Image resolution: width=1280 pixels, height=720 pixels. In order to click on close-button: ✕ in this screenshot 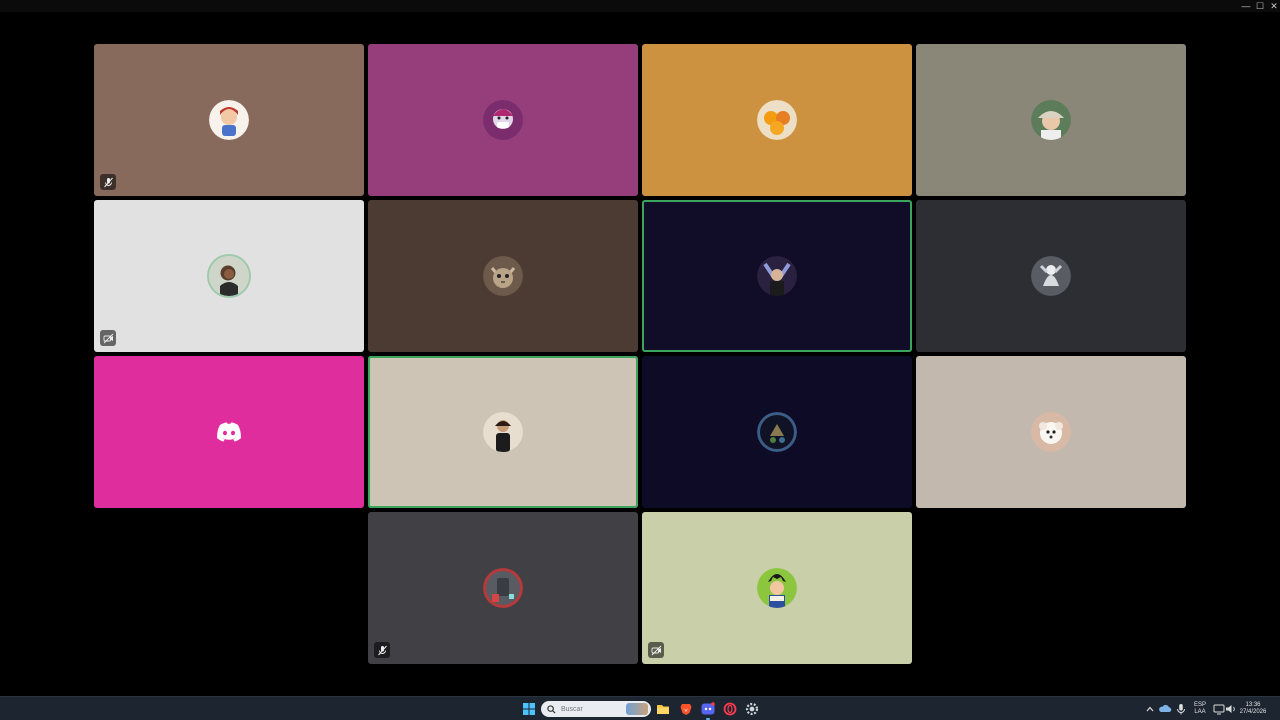, I will do `click(1273, 6)`.